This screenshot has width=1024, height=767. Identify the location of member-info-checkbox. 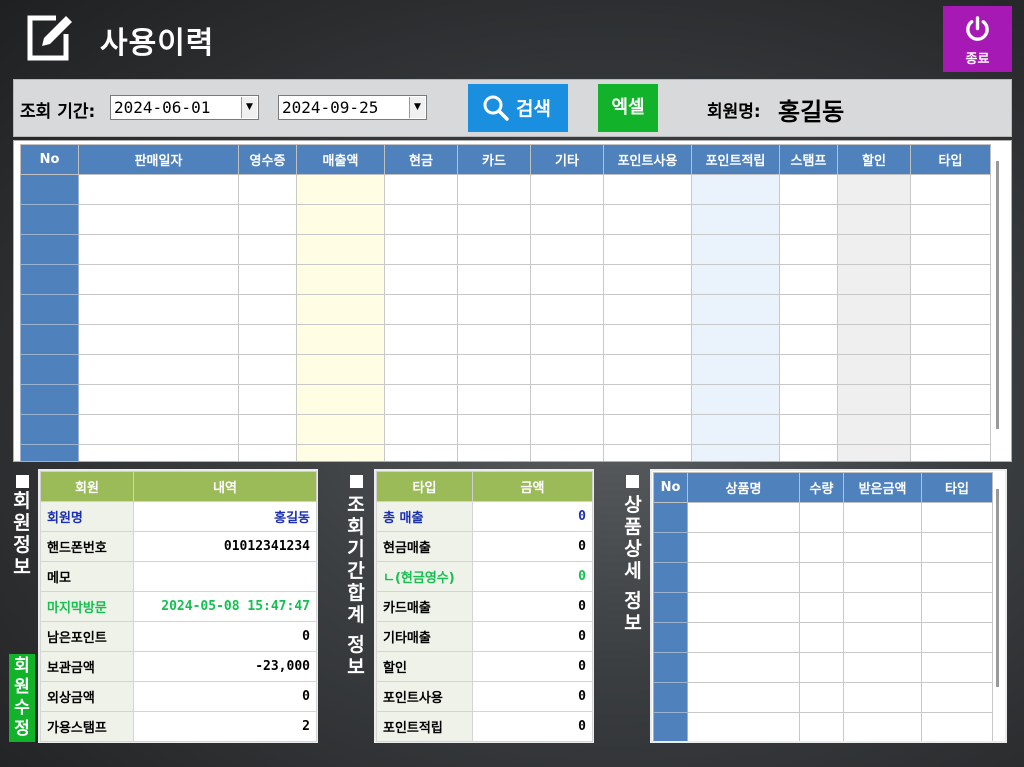
(22, 481).